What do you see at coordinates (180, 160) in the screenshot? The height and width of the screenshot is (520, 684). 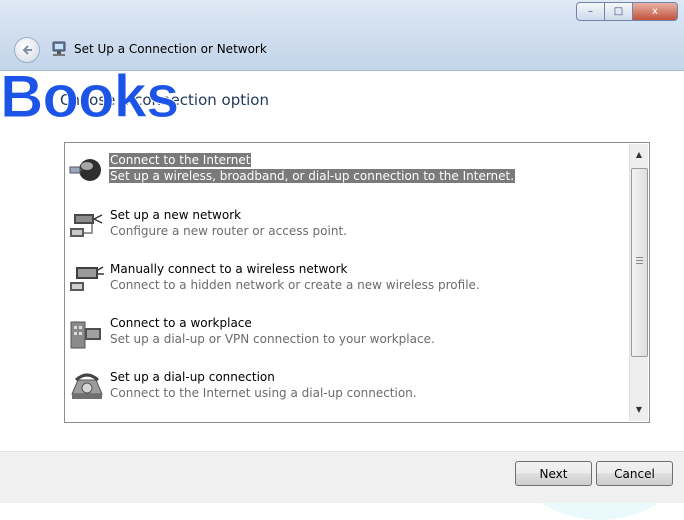 I see `option-title: Connect to the Internet` at bounding box center [180, 160].